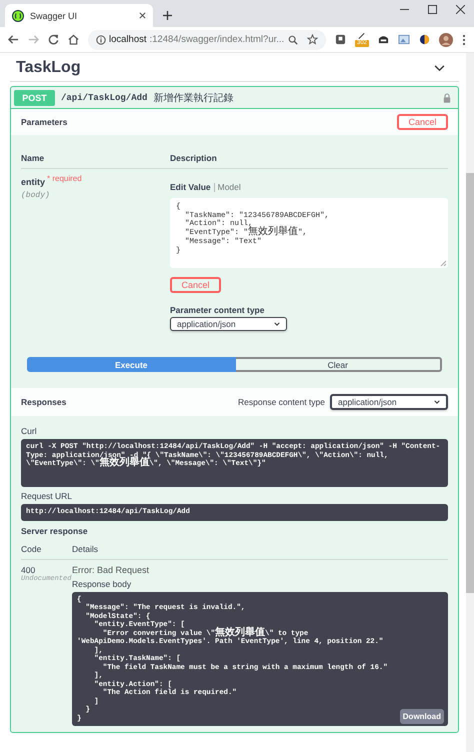  I want to click on scrollbar, so click(470, 402).